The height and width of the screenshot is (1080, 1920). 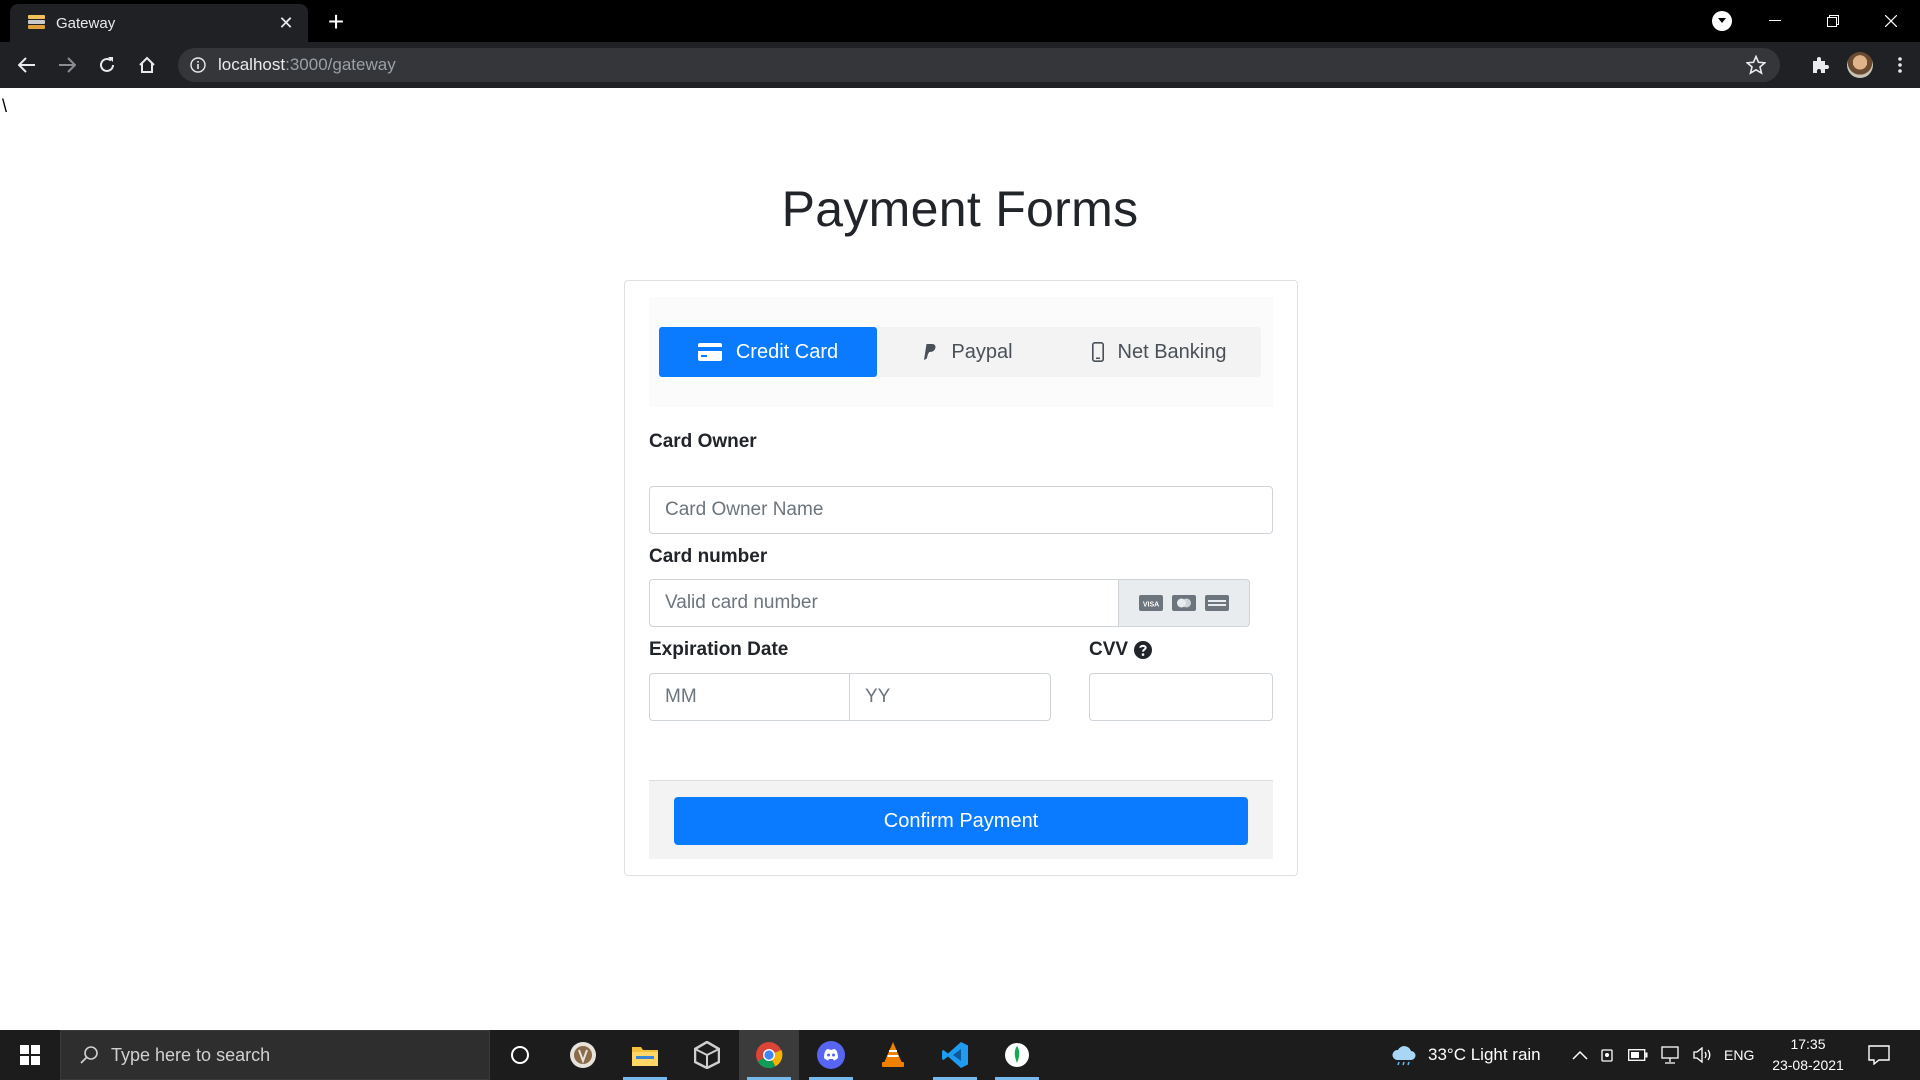 I want to click on tab-credit-card-label: Credit Card, so click(x=787, y=351).